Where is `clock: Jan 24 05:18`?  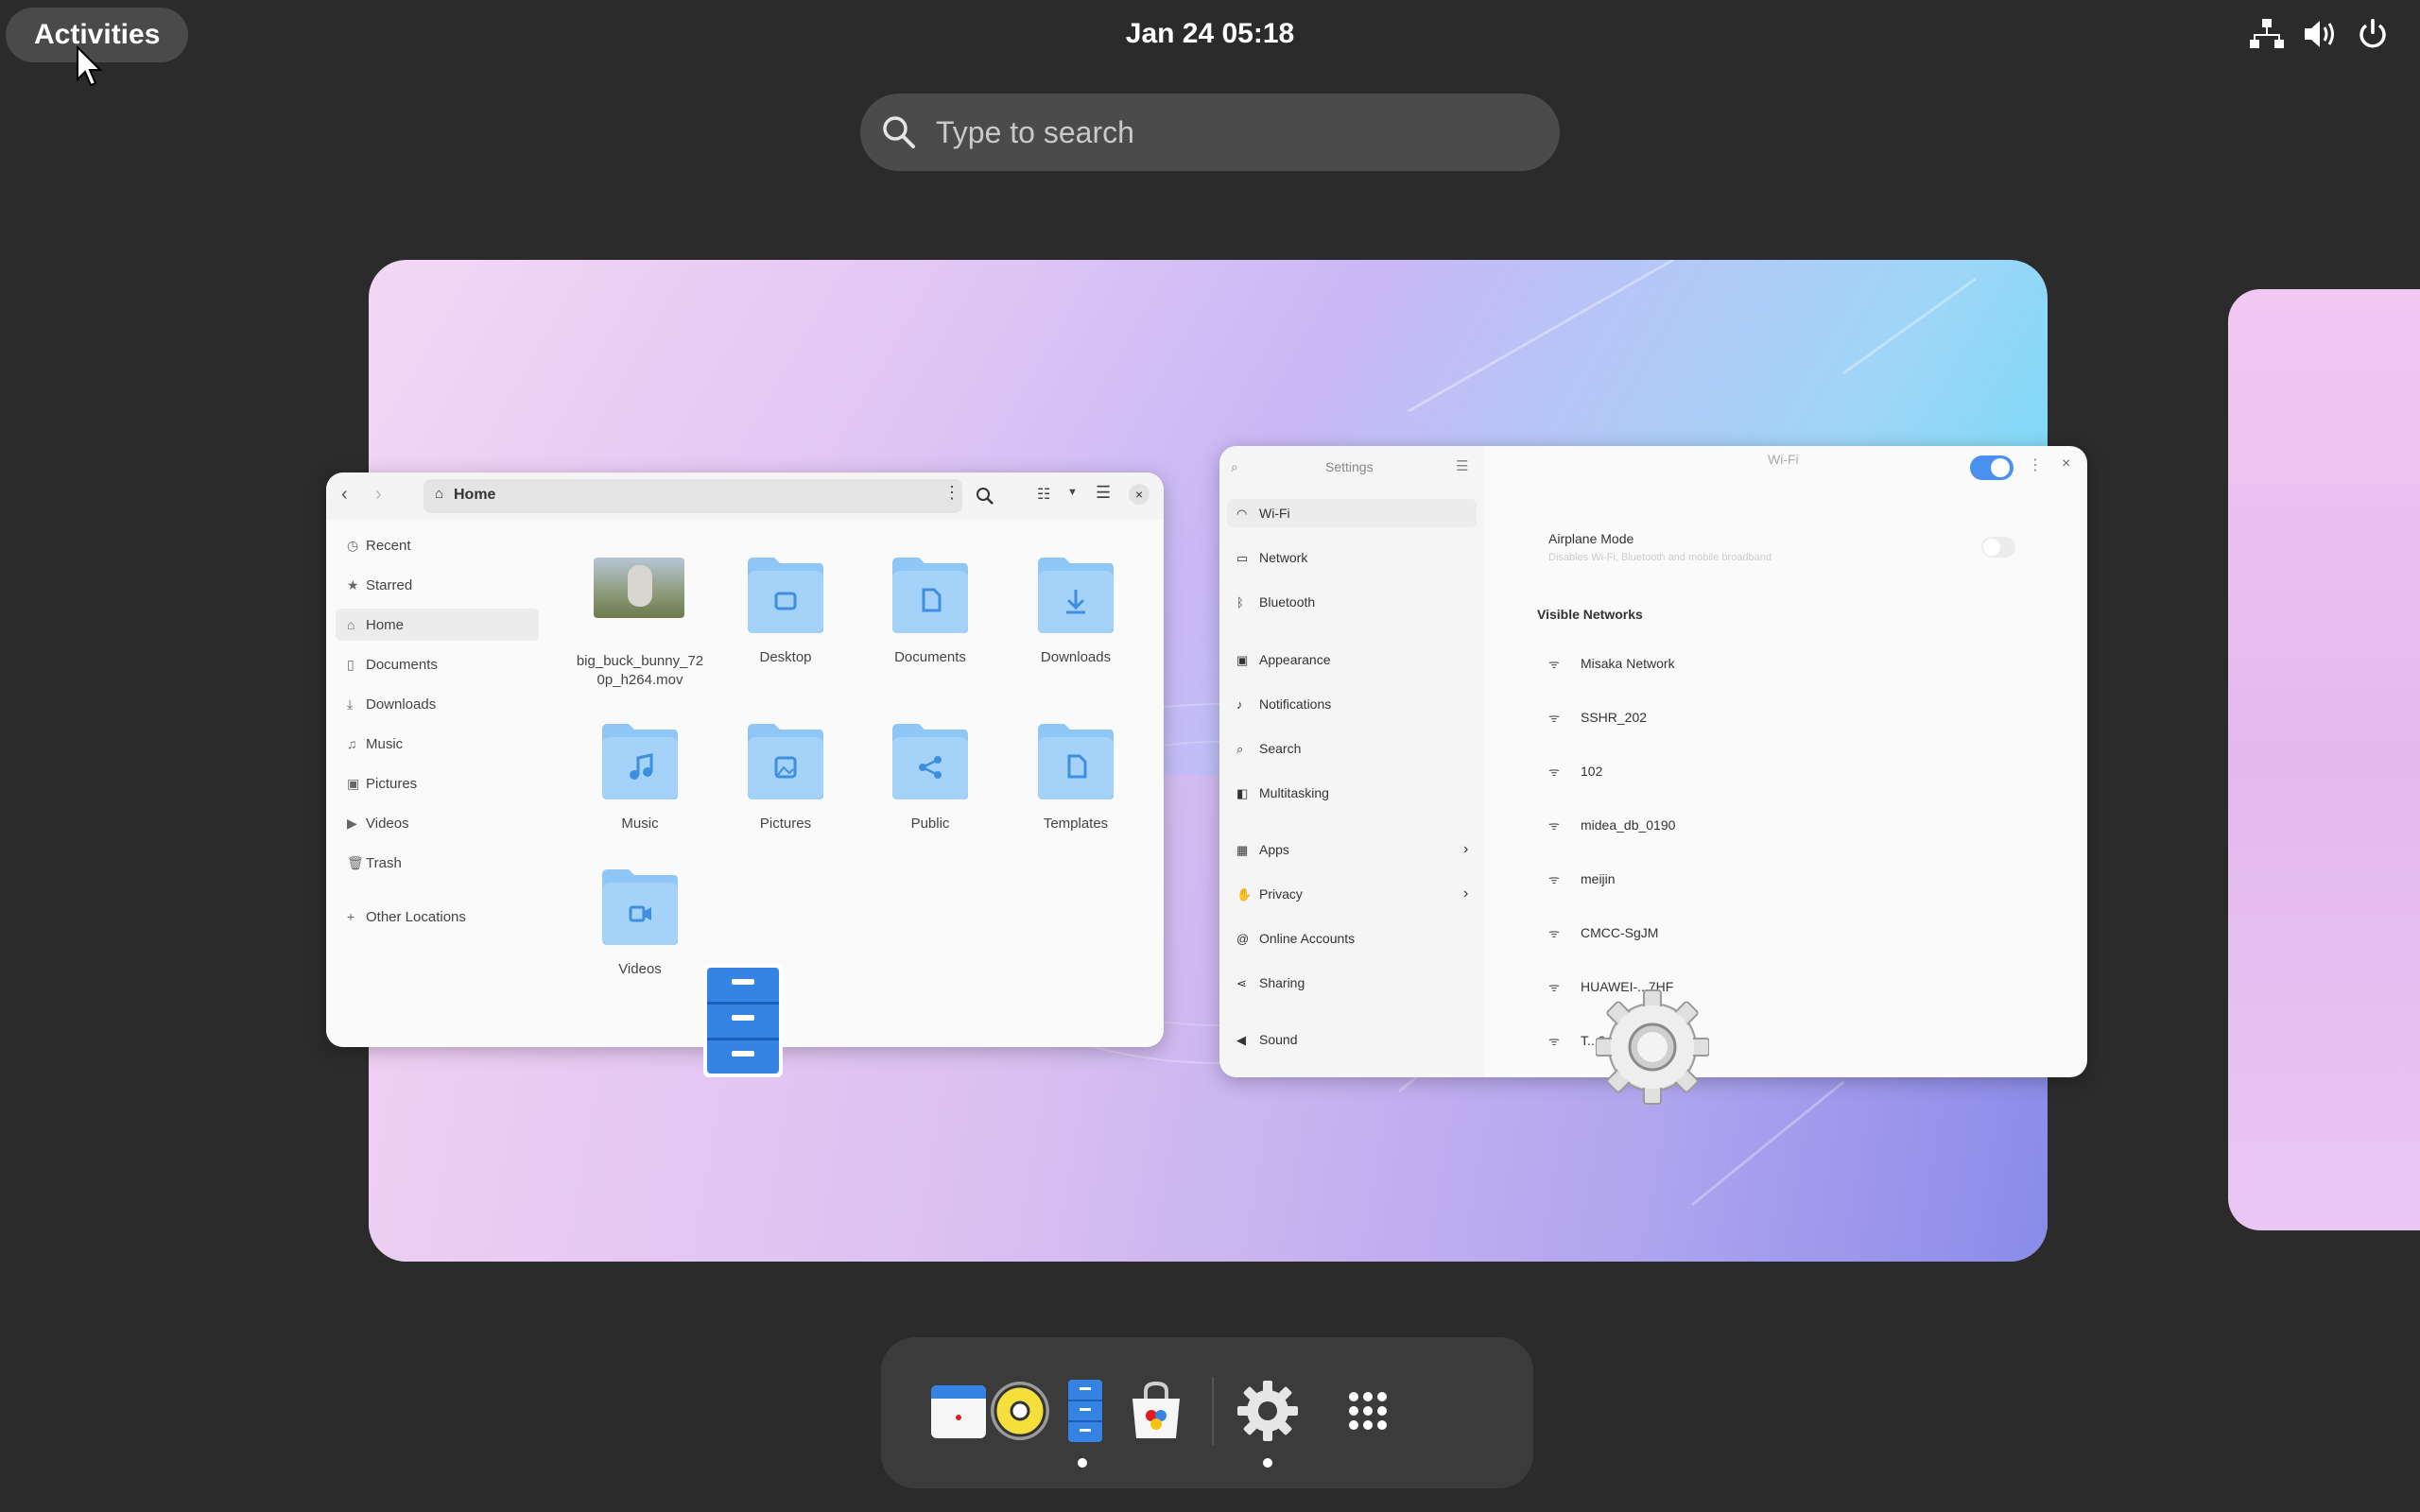
clock: Jan 24 05:18 is located at coordinates (1210, 34).